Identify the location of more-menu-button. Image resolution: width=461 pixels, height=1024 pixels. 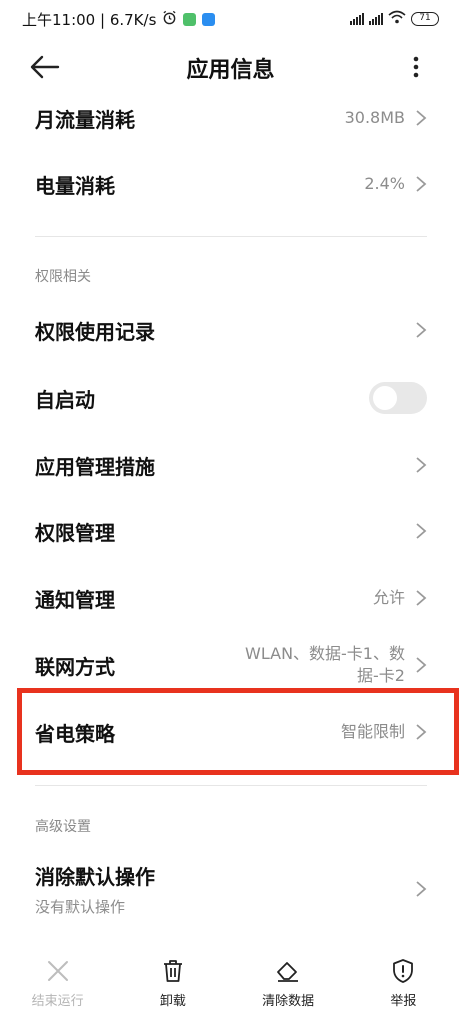
(416, 67).